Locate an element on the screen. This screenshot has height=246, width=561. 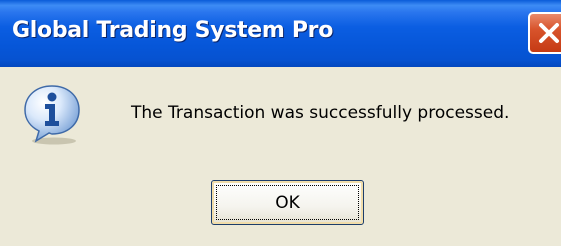
ok-button: OK is located at coordinates (287, 202).